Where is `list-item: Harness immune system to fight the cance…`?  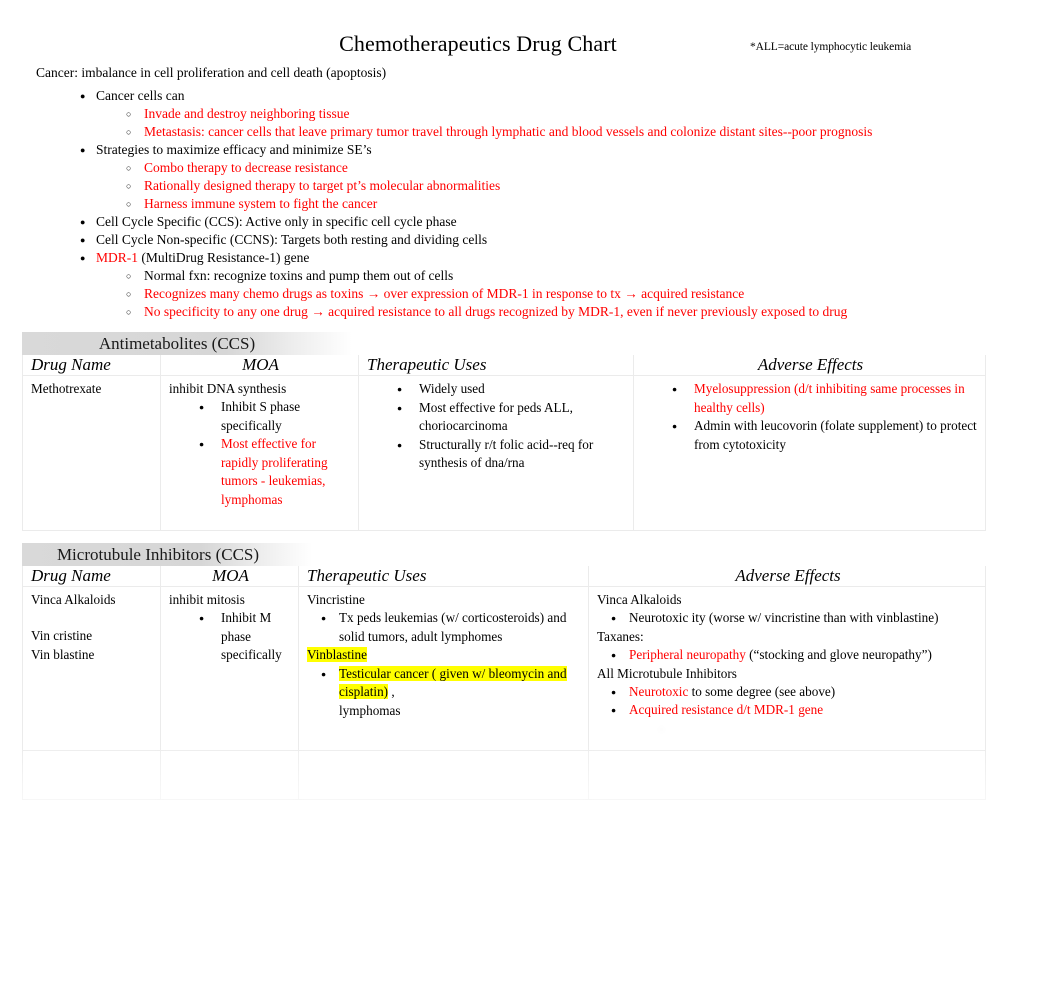 list-item: Harness immune system to fight the cance… is located at coordinates (566, 204).